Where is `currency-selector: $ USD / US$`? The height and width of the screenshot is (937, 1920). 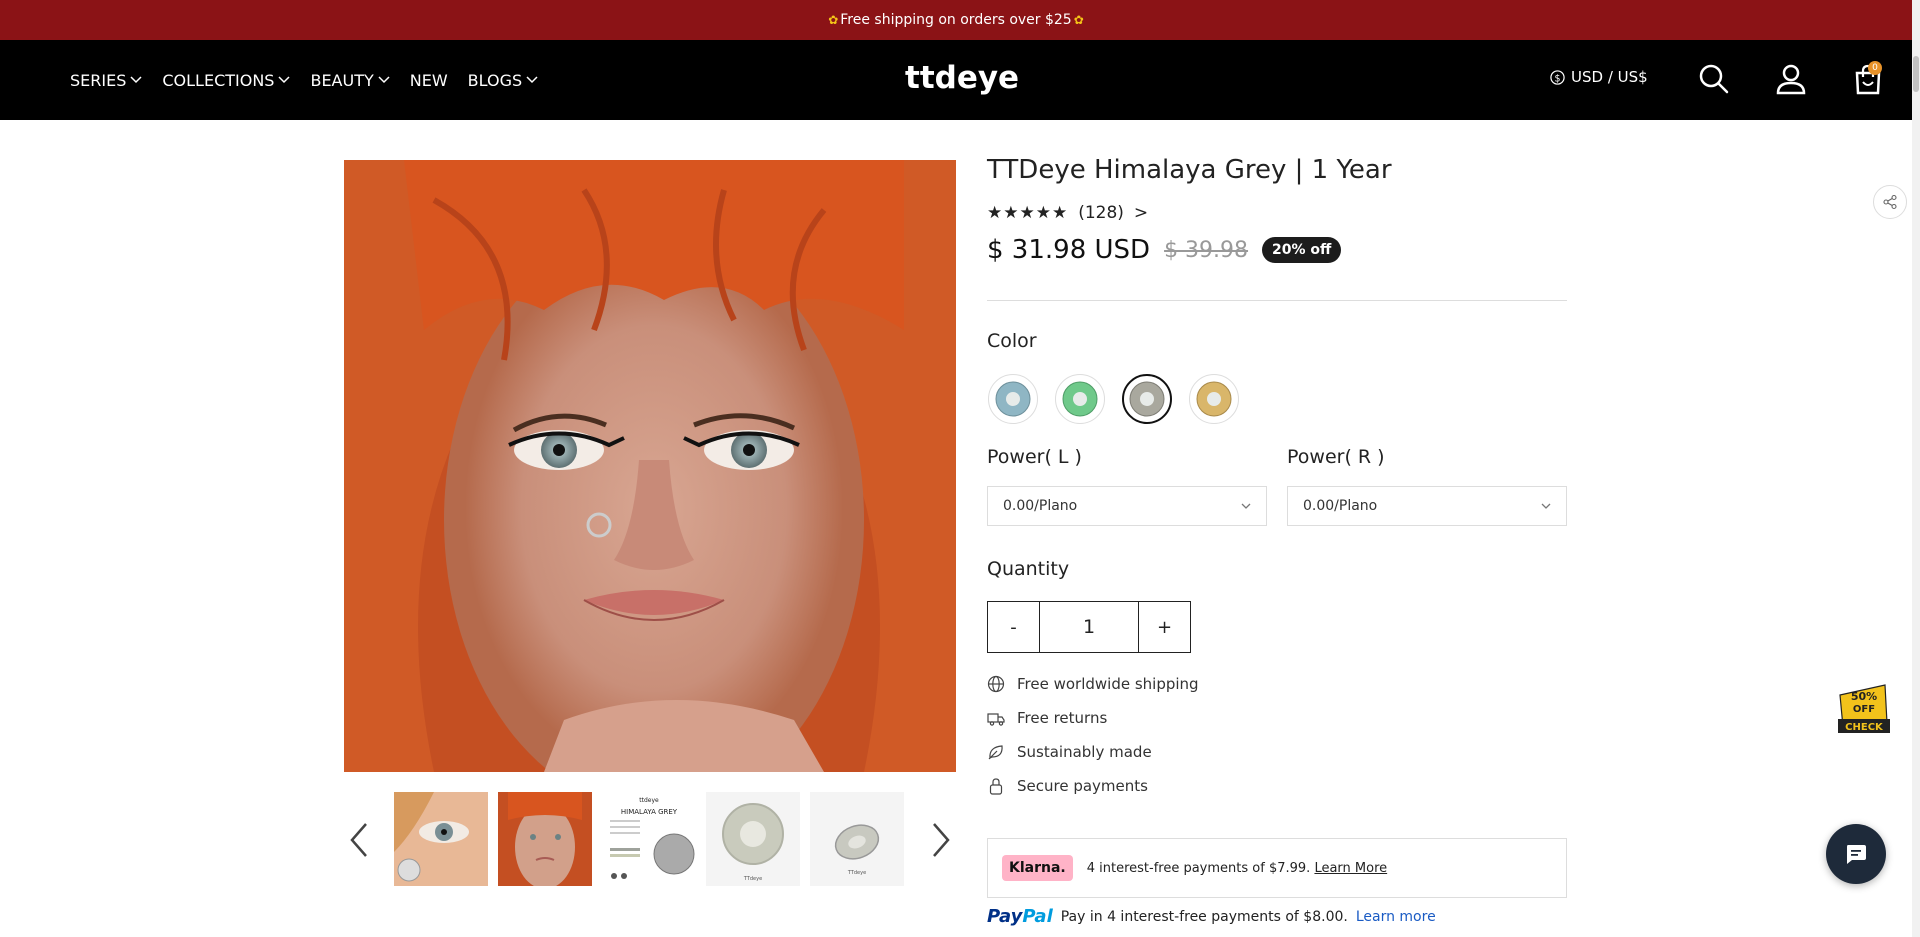 currency-selector: $ USD / US$ is located at coordinates (1599, 77).